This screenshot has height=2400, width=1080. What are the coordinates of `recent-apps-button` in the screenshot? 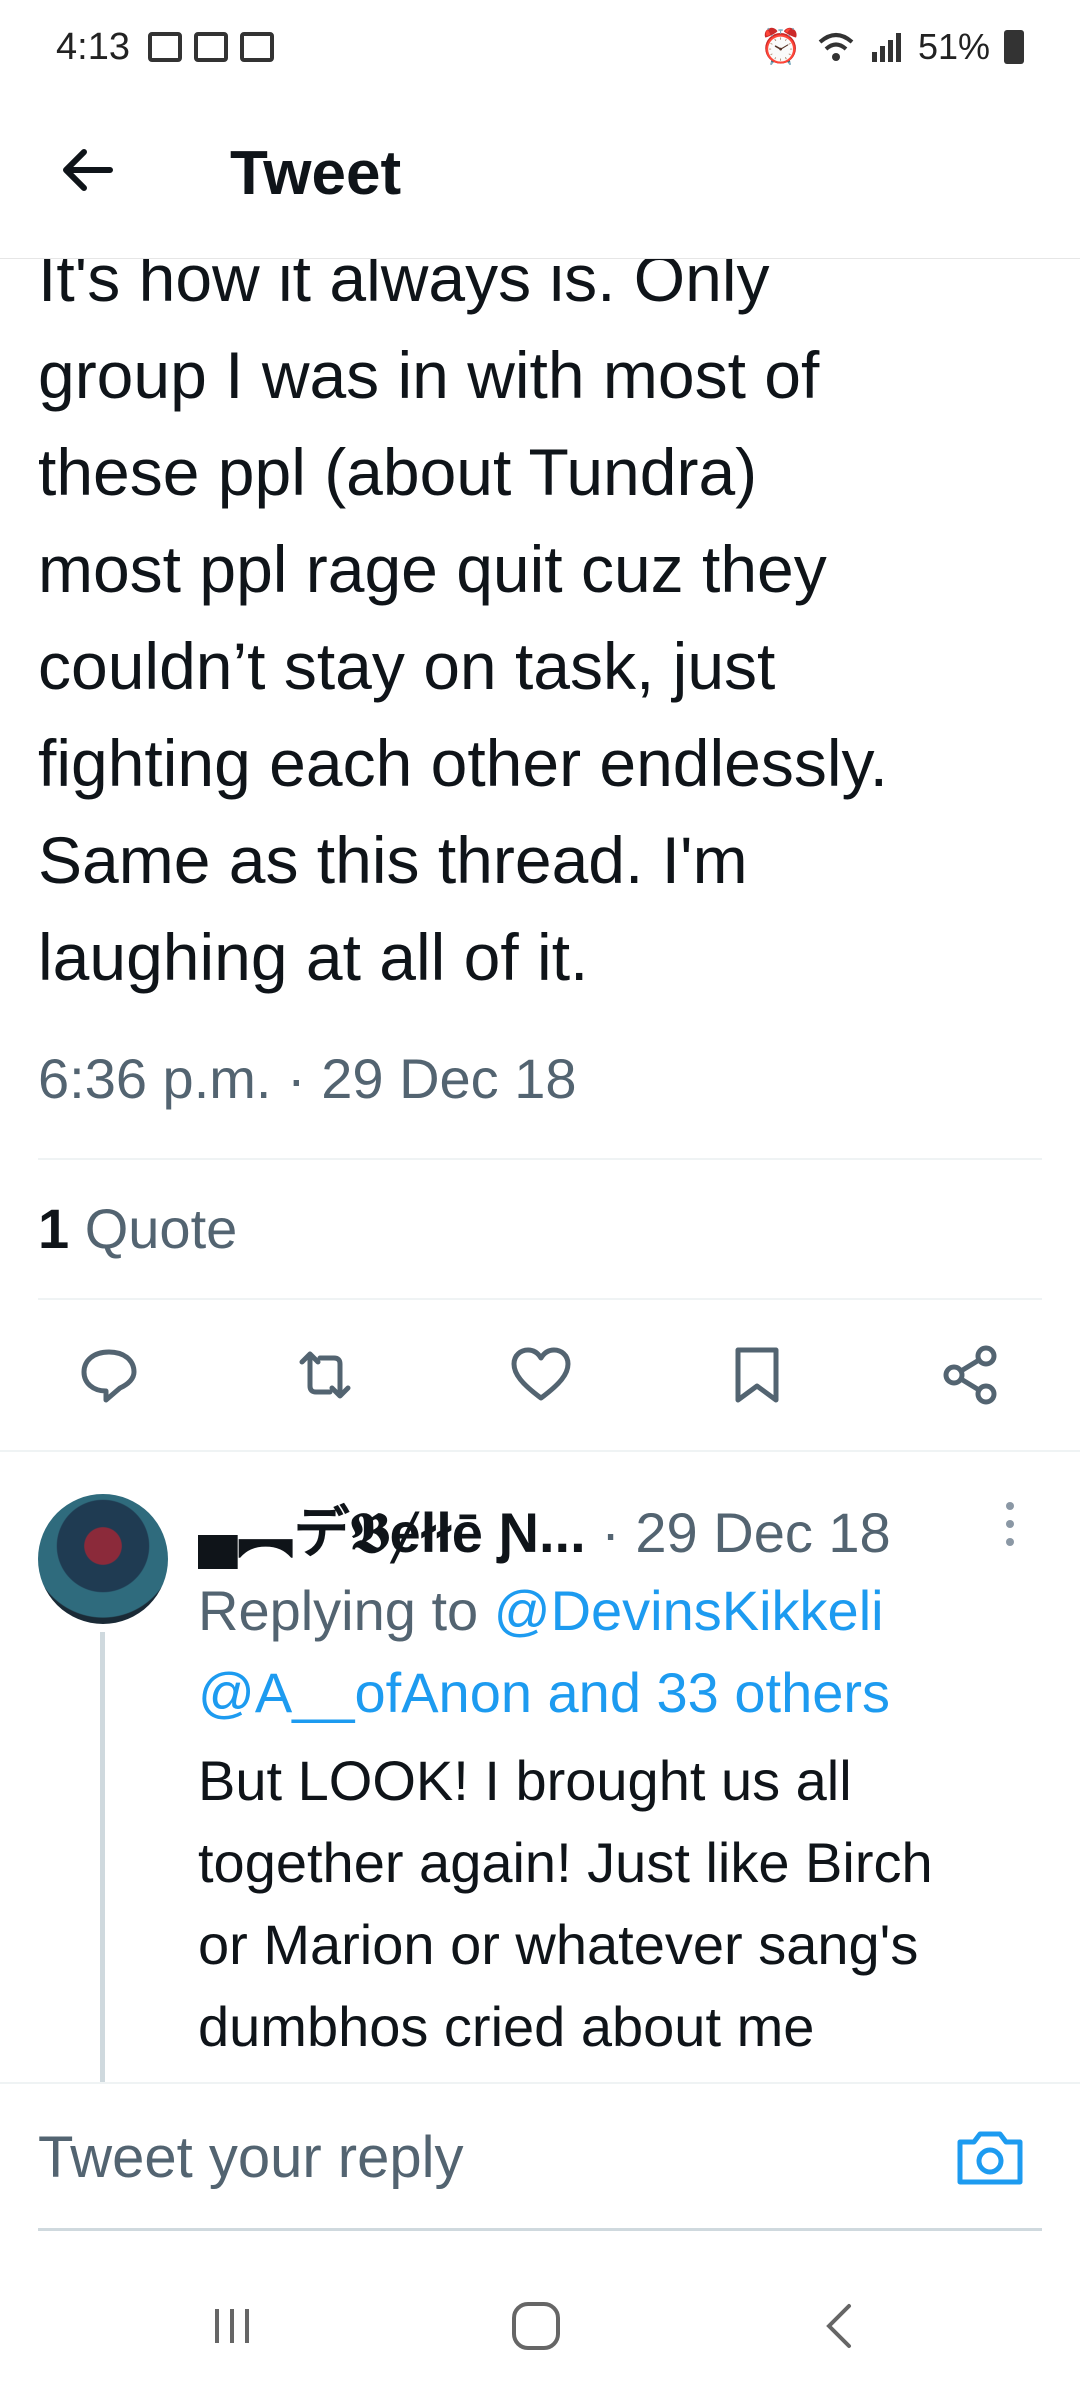 It's located at (232, 2326).